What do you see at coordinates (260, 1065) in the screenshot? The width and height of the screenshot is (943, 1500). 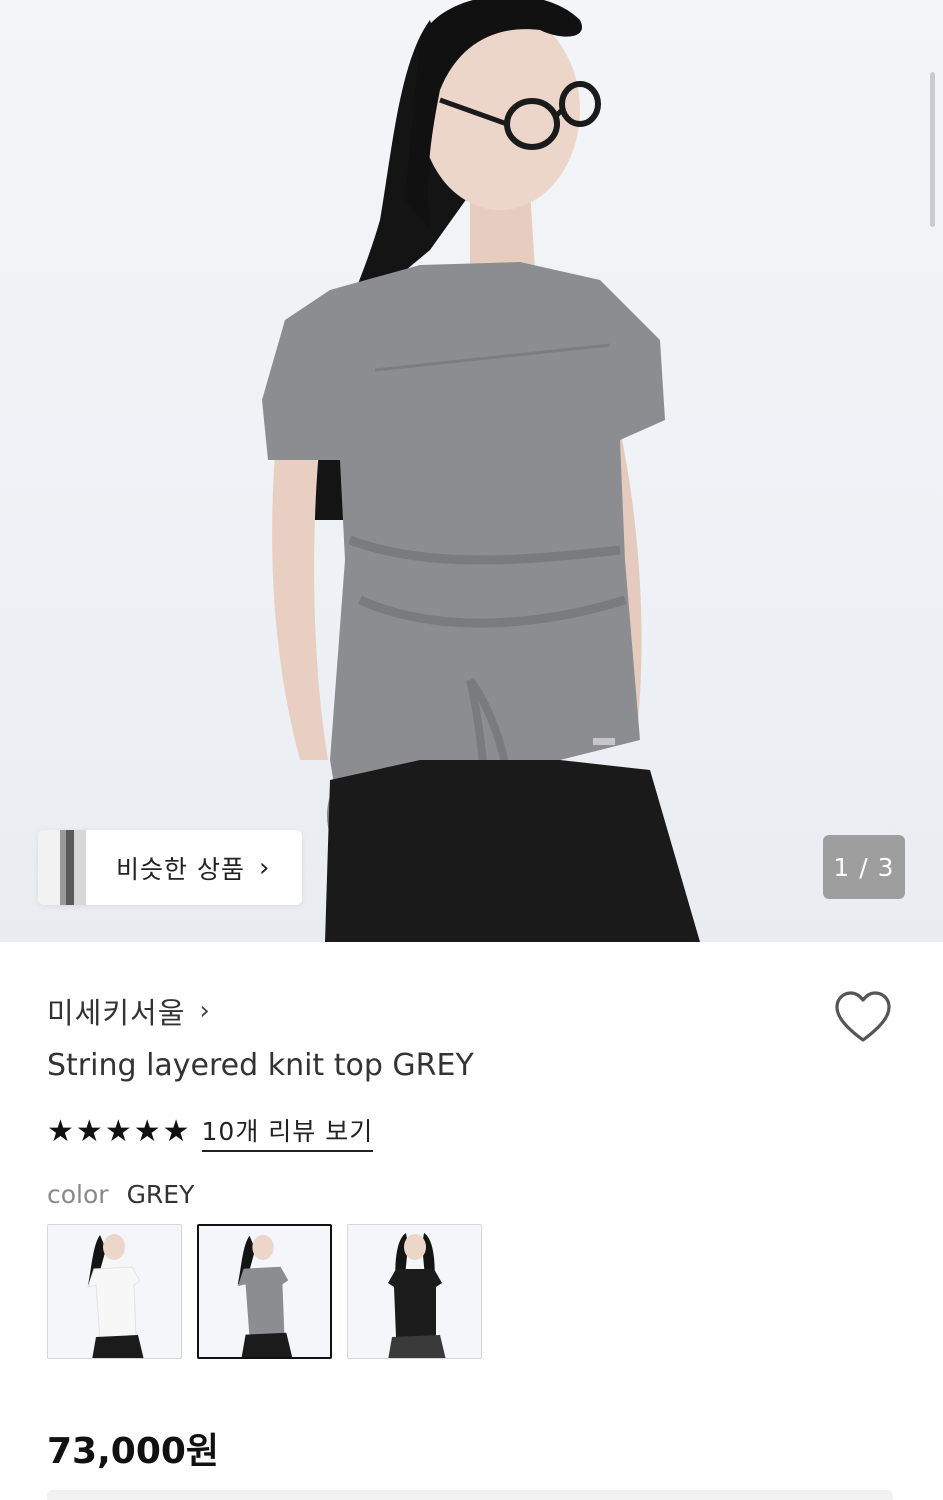 I see `product-title: String layered knit top GREY` at bounding box center [260, 1065].